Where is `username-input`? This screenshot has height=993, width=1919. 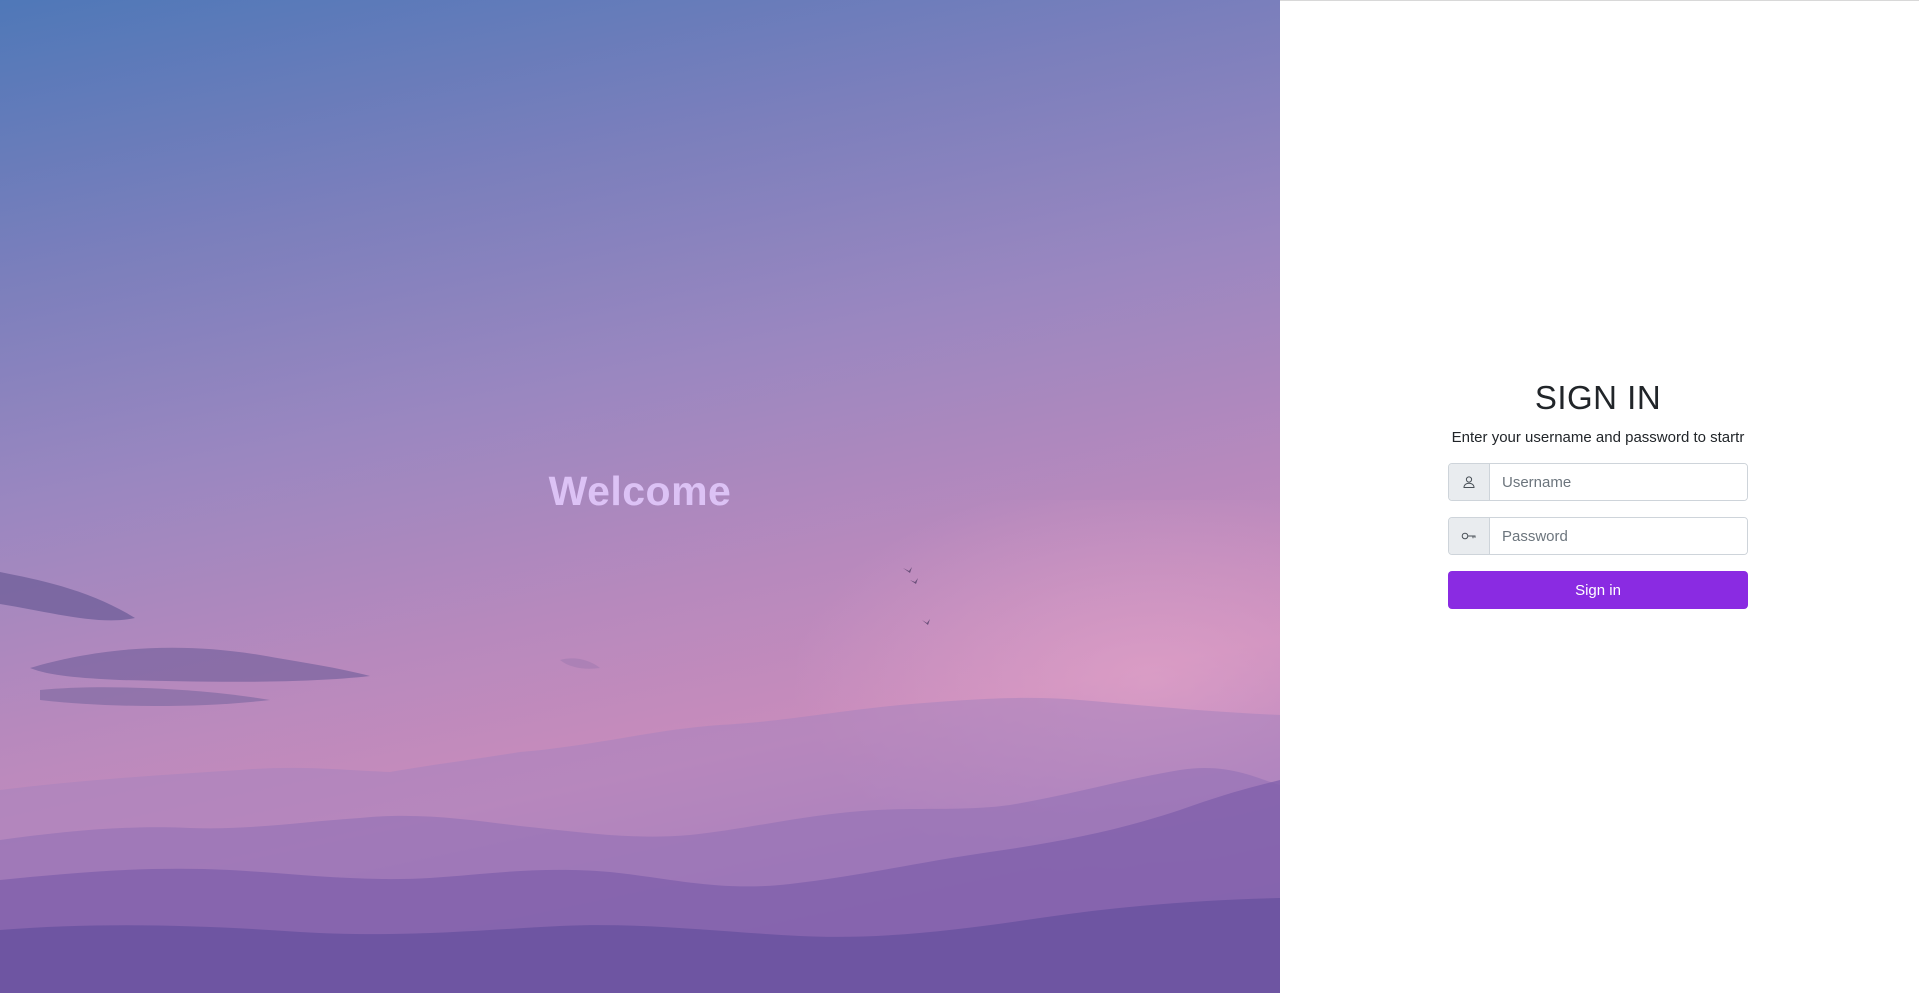
username-input is located at coordinates (1618, 482).